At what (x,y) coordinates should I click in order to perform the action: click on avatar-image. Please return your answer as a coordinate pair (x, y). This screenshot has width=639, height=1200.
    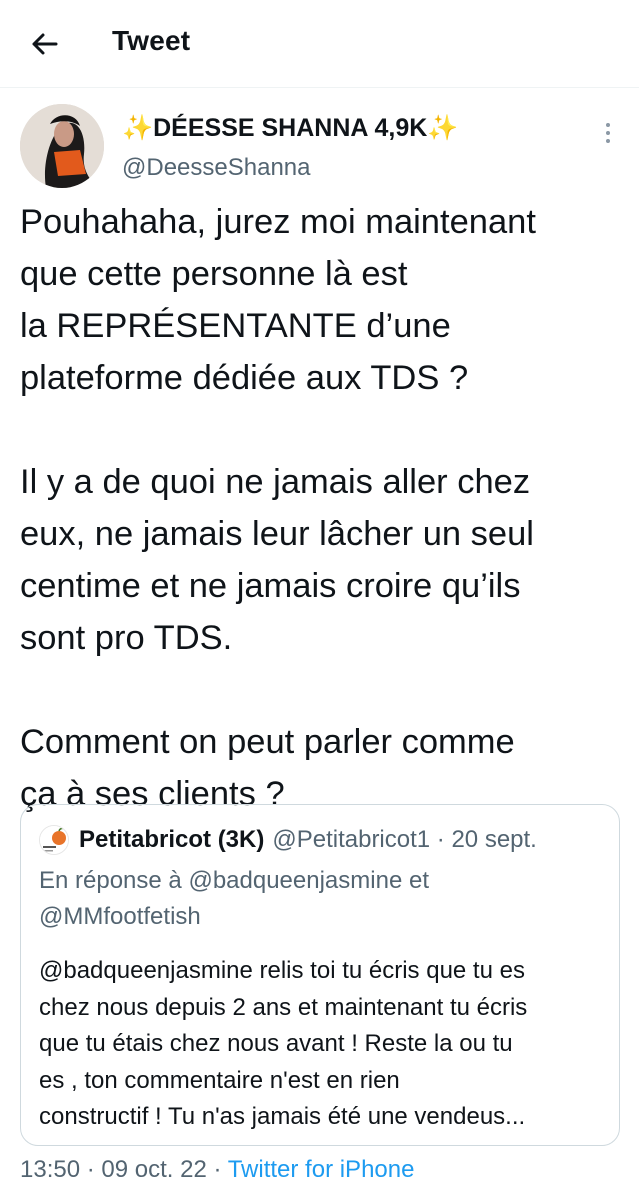
    Looking at the image, I should click on (62, 146).